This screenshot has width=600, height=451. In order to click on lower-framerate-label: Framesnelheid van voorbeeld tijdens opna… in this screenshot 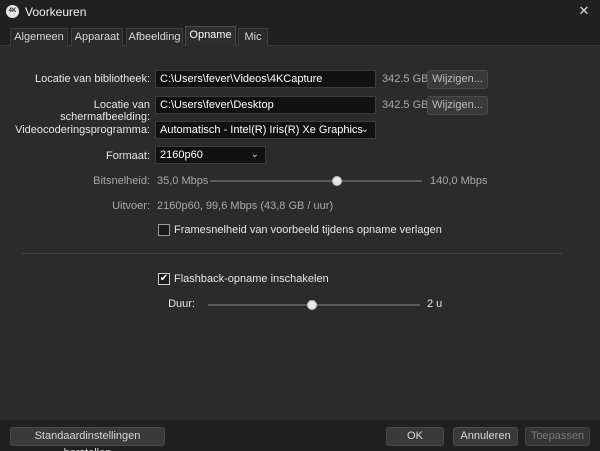, I will do `click(308, 230)`.